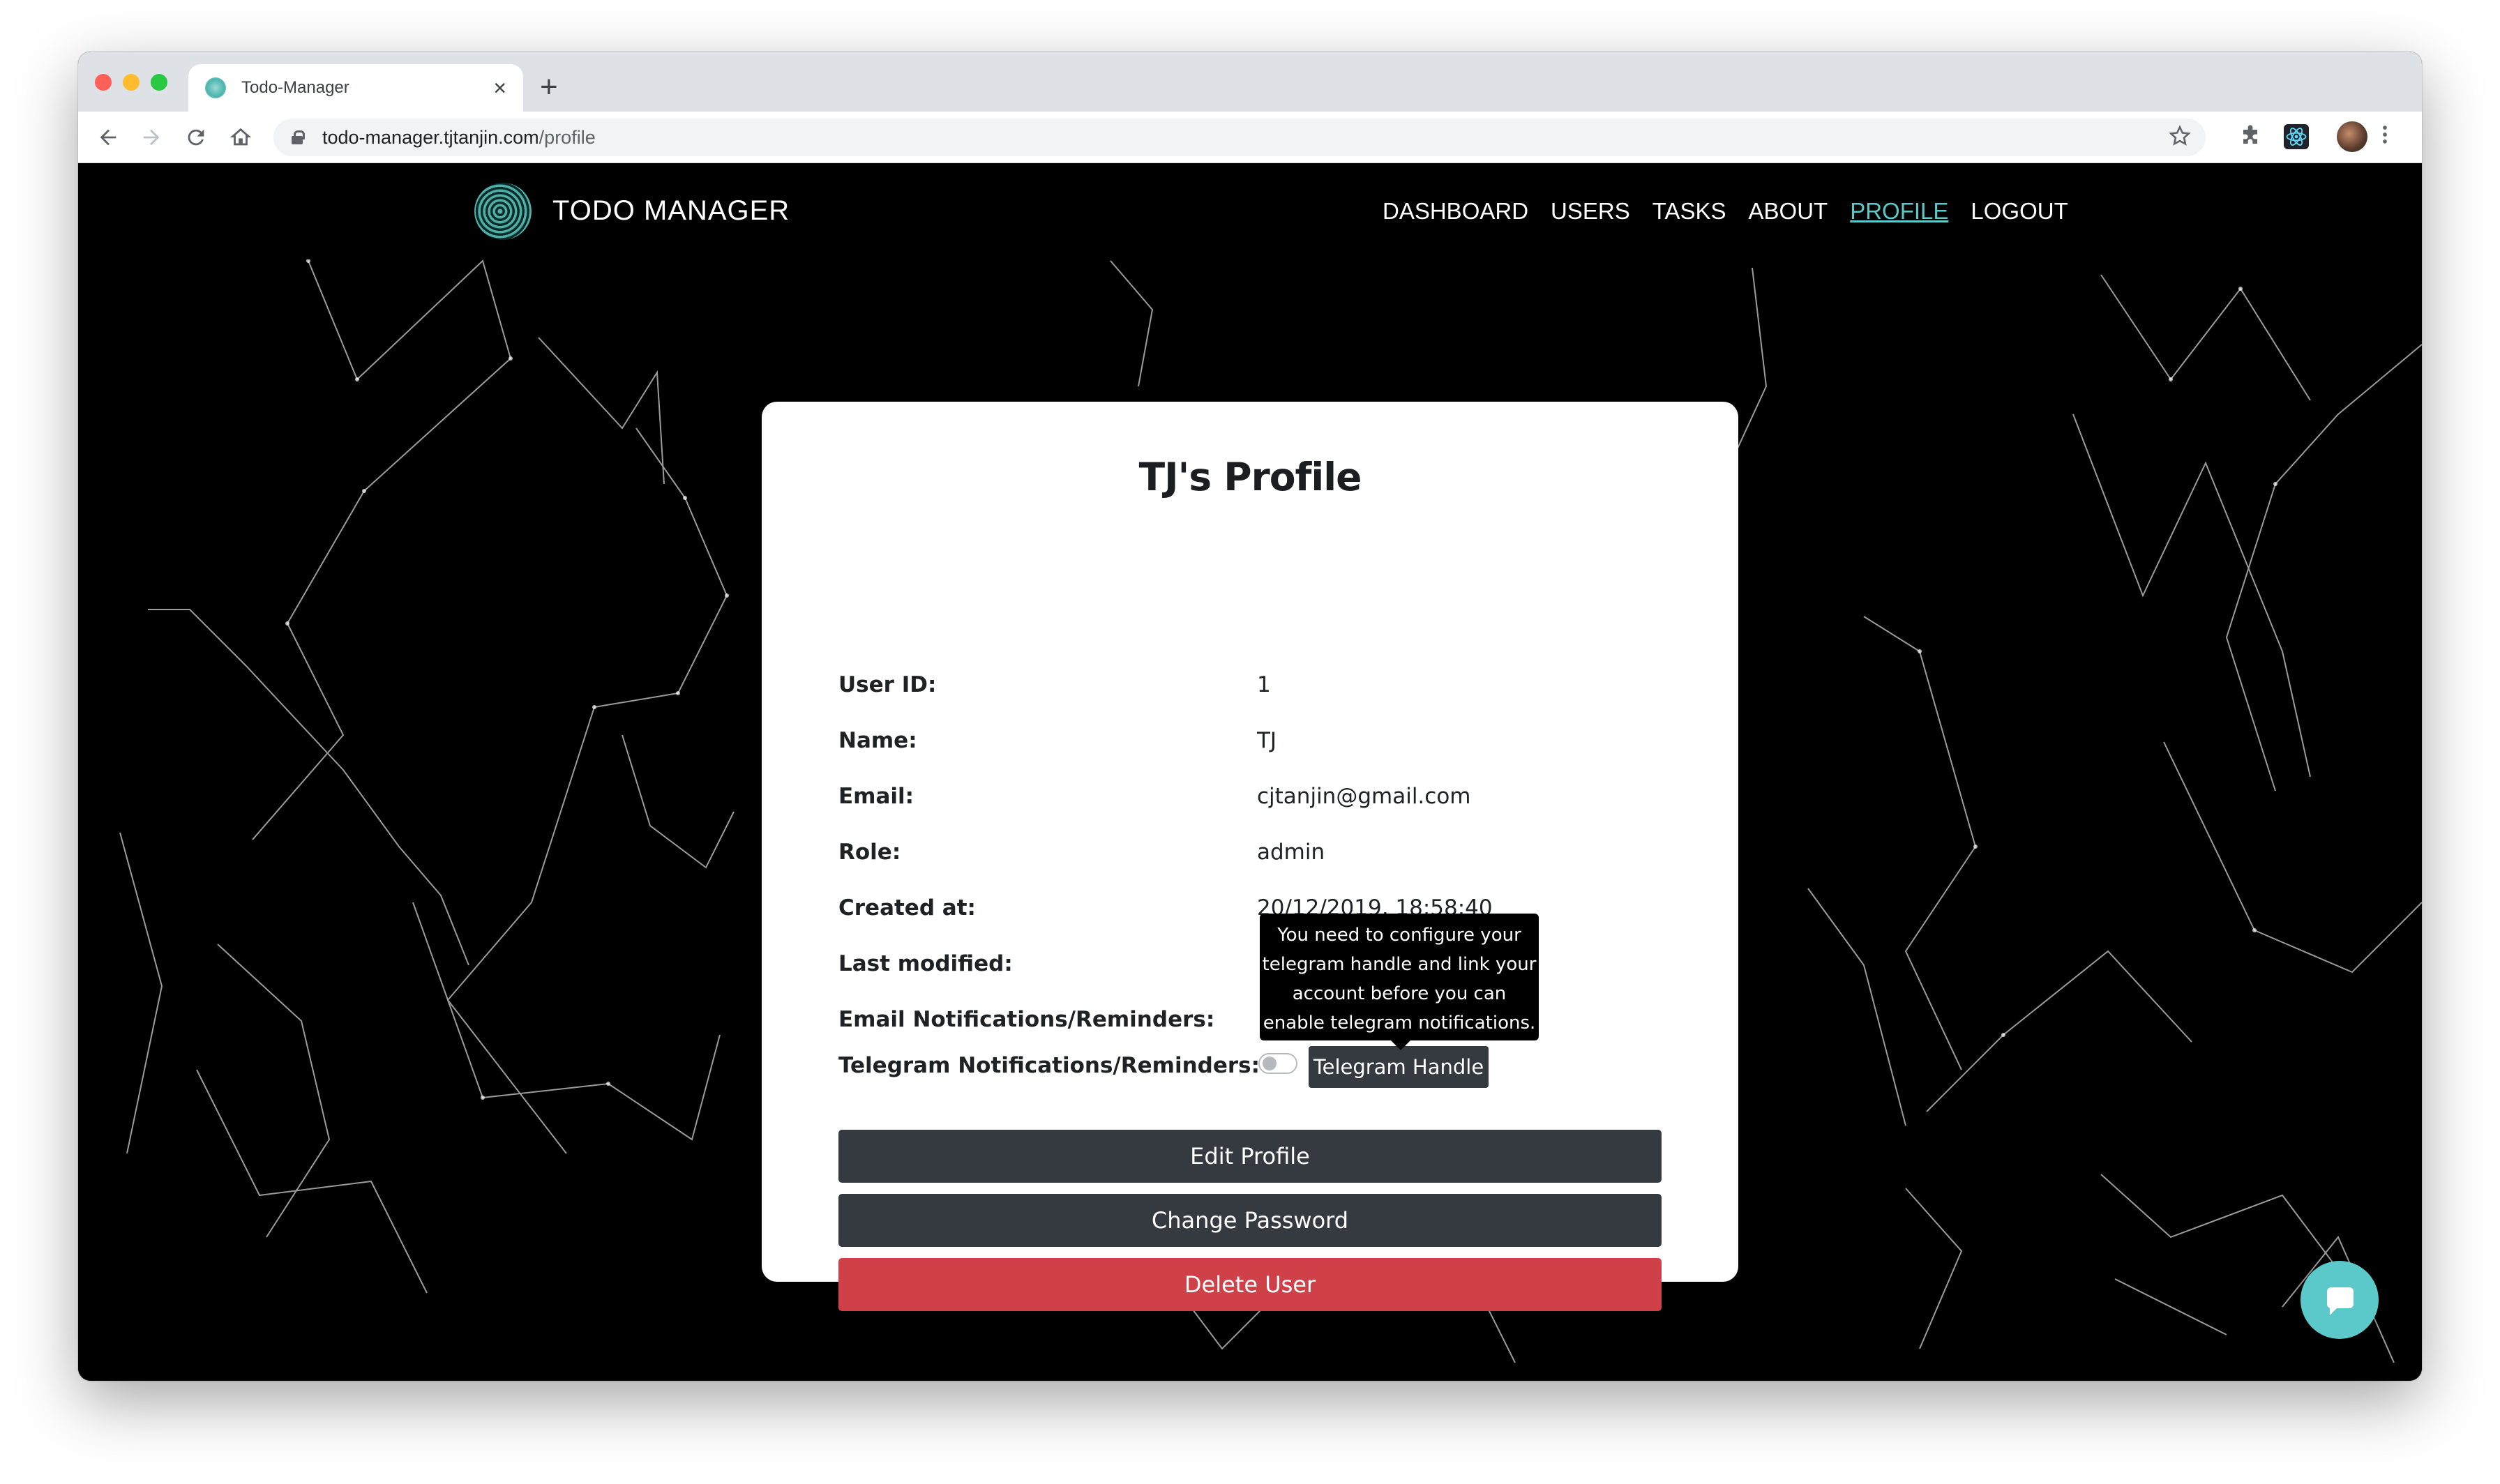 The image size is (2500, 1484). Describe the element at coordinates (926, 963) in the screenshot. I see `last-modified-label: Last modified:` at that location.